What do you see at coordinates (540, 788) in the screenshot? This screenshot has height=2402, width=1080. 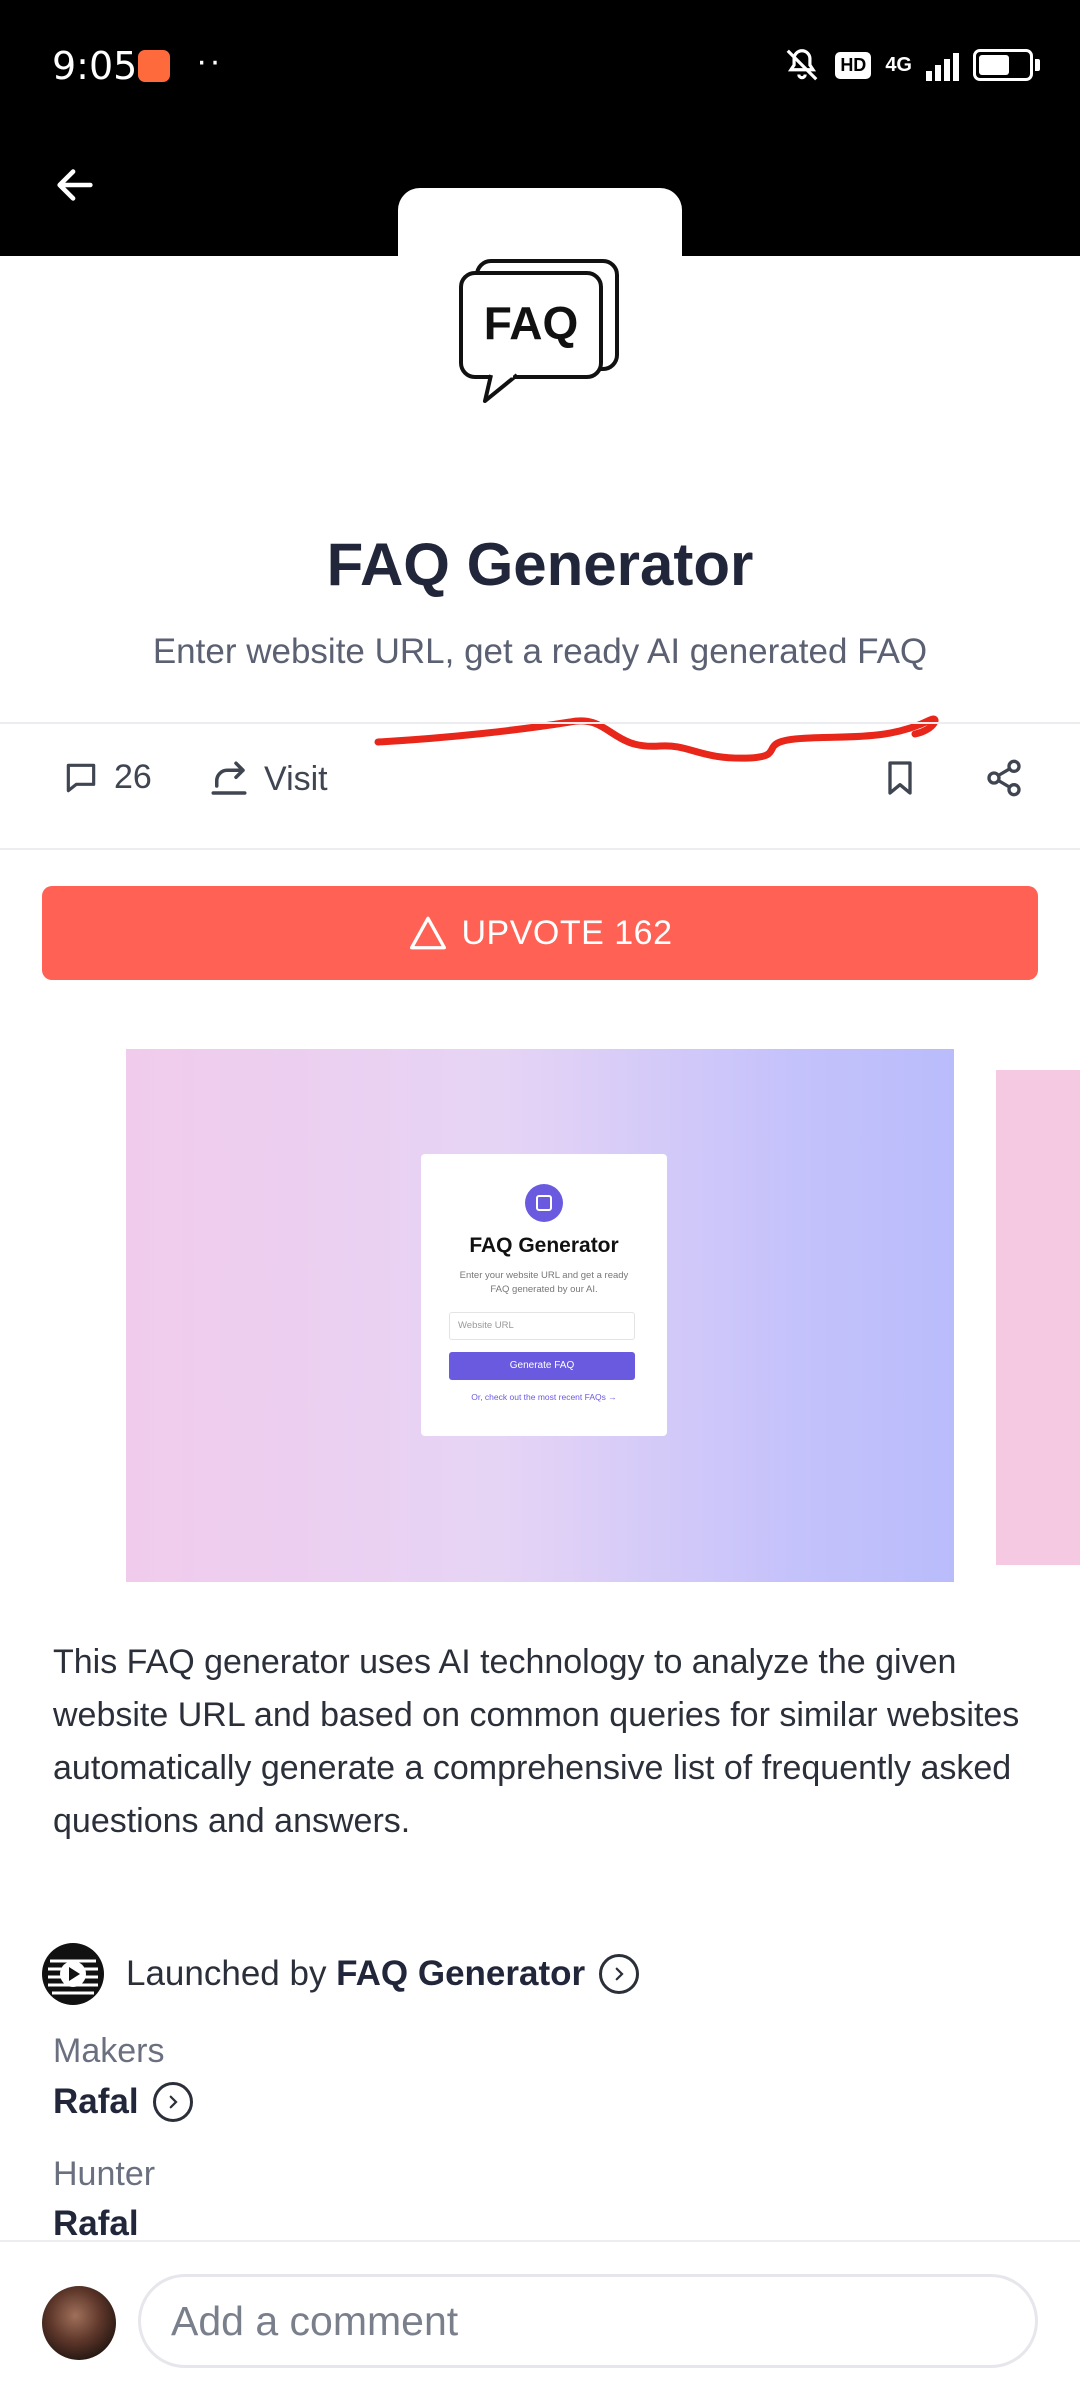 I see `action-row: 26 Visit` at bounding box center [540, 788].